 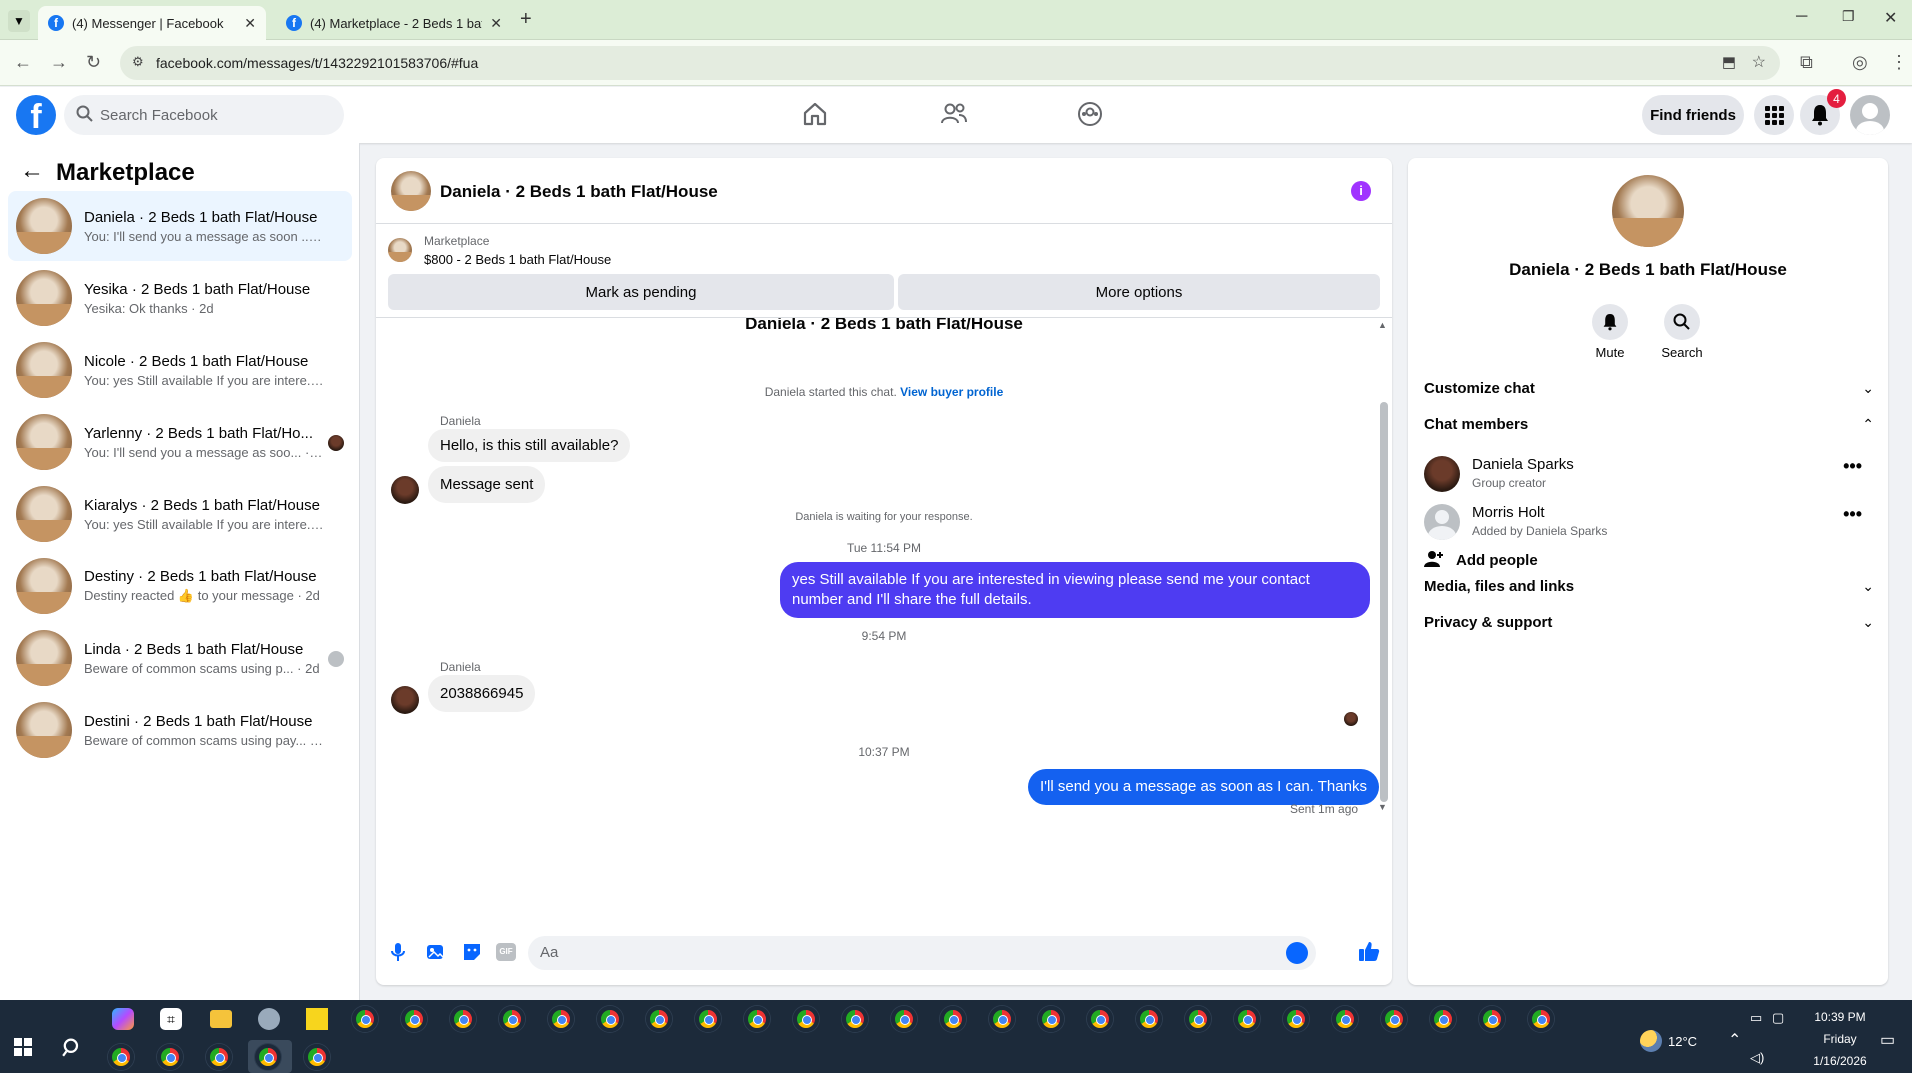 What do you see at coordinates (1759, 62) in the screenshot?
I see `bookmark-star-icon: ☆` at bounding box center [1759, 62].